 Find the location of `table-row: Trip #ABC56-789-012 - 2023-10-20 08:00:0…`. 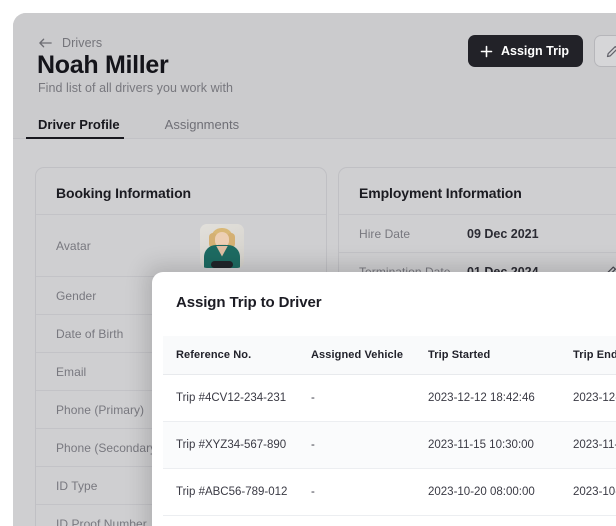

table-row: Trip #ABC56-789-012 - 2023-10-20 08:00:0… is located at coordinates (389, 492).